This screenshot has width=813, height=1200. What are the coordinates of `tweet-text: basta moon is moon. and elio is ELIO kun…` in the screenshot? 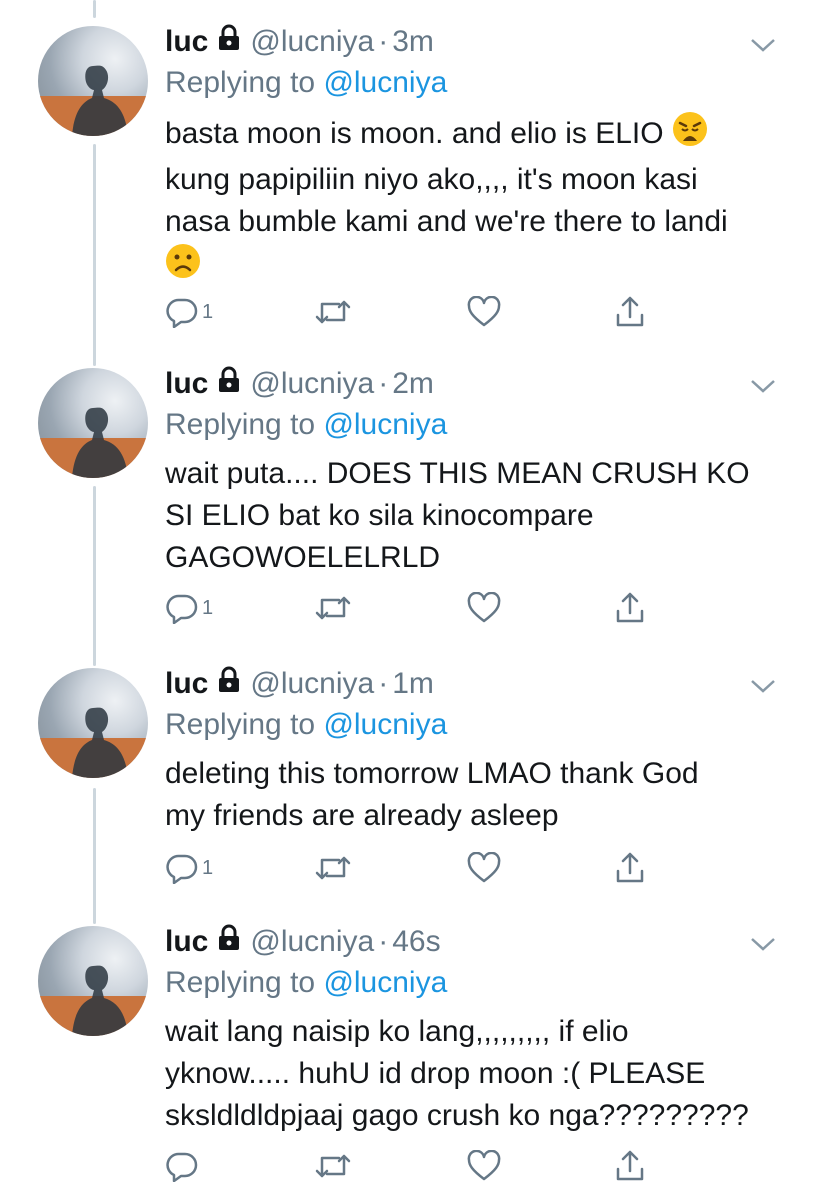 It's located at (475, 201).